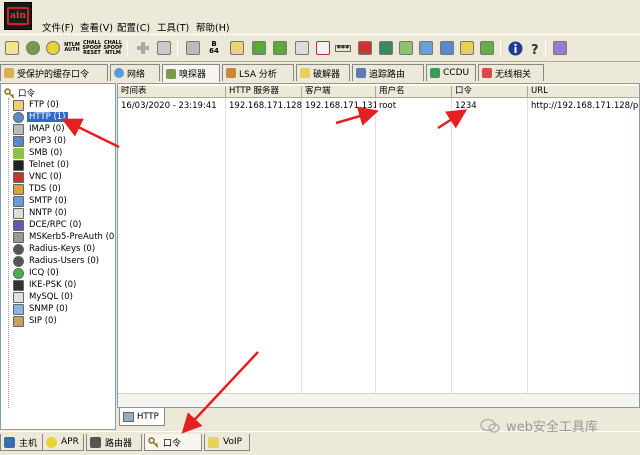  I want to click on tree-item-pop3: POP3 (0), so click(40, 141).